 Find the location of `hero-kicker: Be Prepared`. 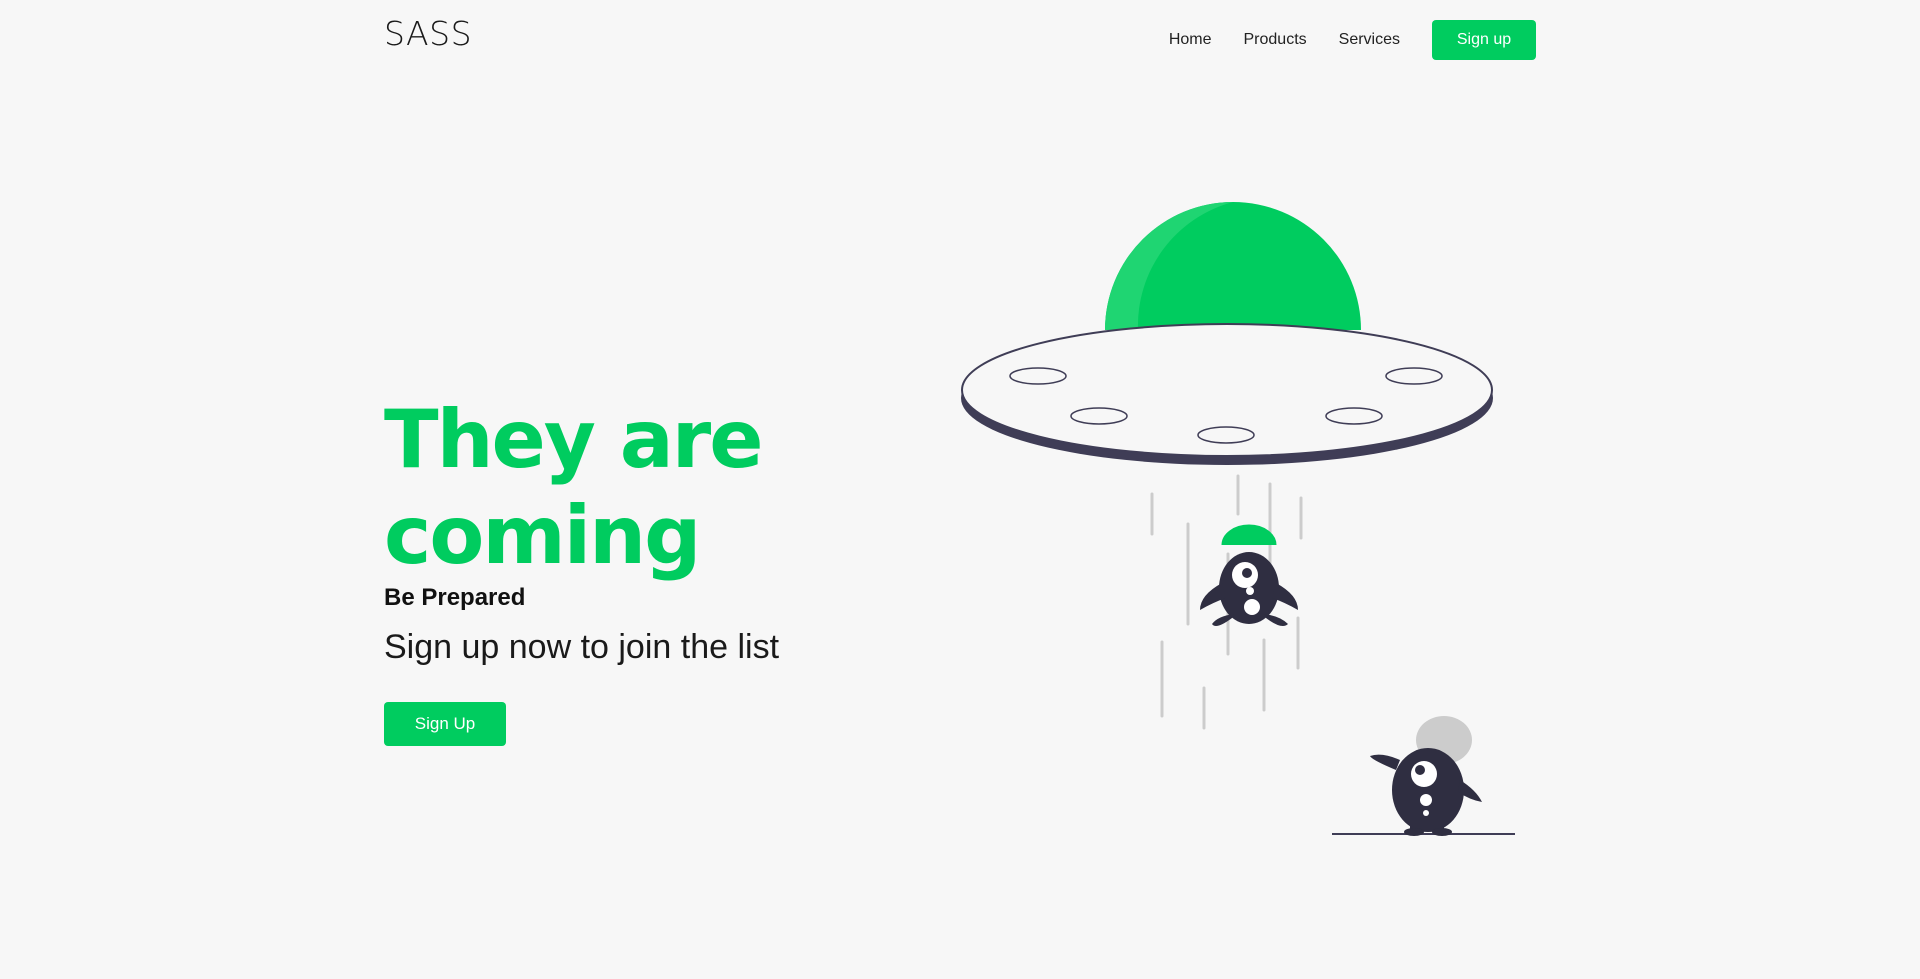

hero-kicker: Be Prepared is located at coordinates (455, 597).